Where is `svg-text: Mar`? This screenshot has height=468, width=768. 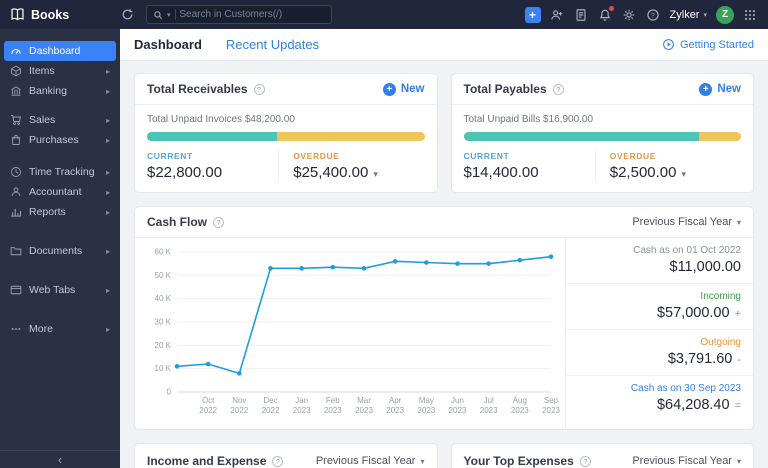
svg-text: Mar is located at coordinates (364, 400).